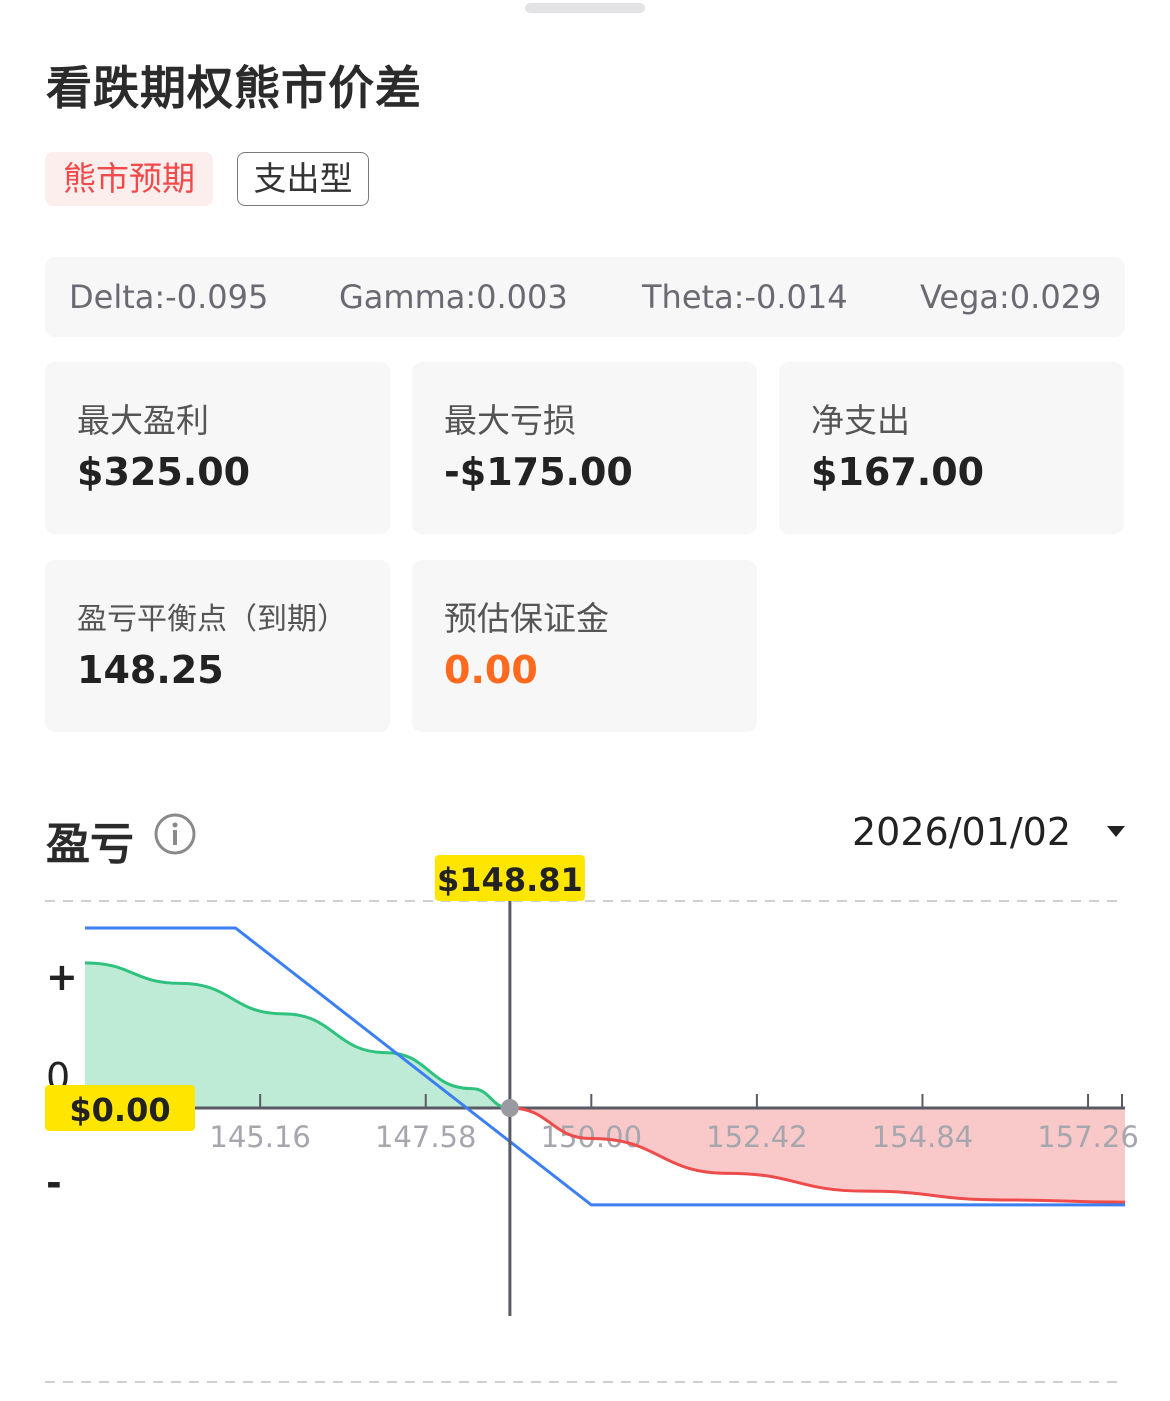 This screenshot has height=1401, width=1170. Describe the element at coordinates (425, 1137) in the screenshot. I see `x-tick-label: 147.58` at that location.